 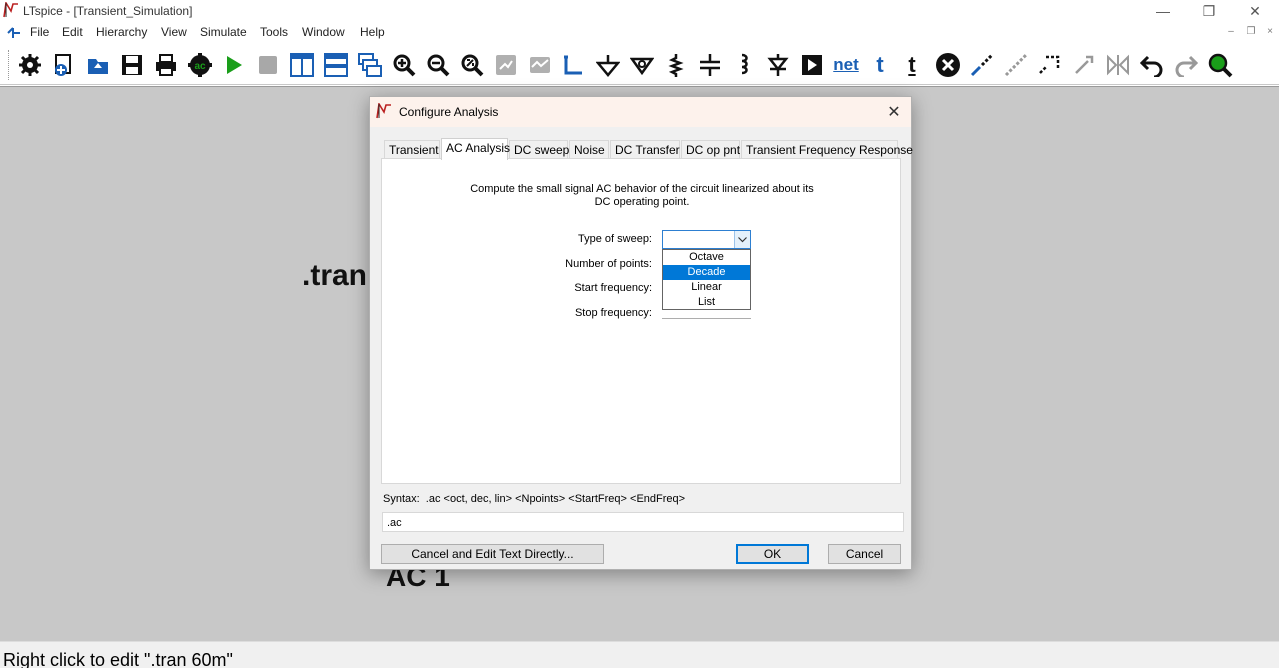 I want to click on tab-noise: Noise, so click(x=589, y=149).